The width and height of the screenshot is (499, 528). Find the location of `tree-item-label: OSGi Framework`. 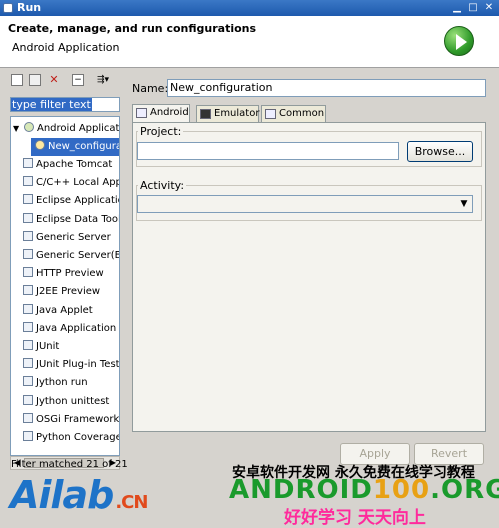

tree-item-label: OSGi Framework is located at coordinates (78, 419).